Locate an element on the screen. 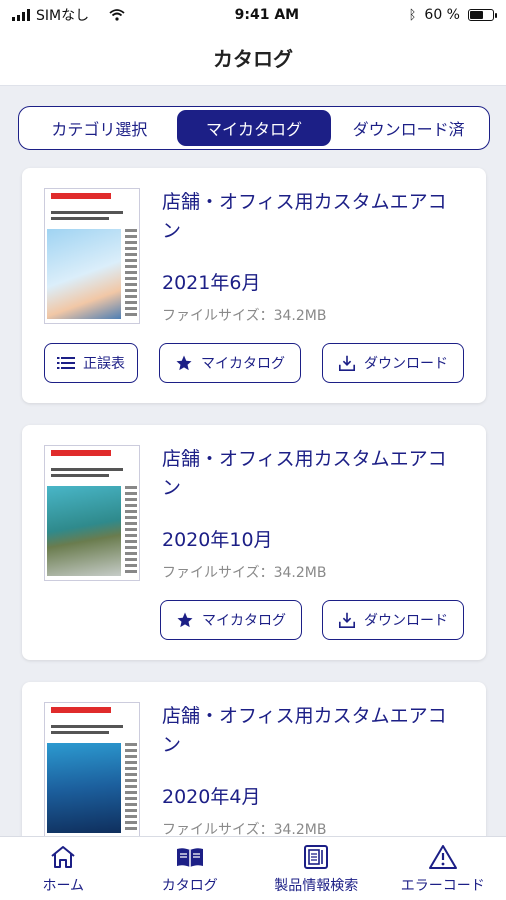 This screenshot has height=900, width=506. clock: 9:41 AM is located at coordinates (267, 15).